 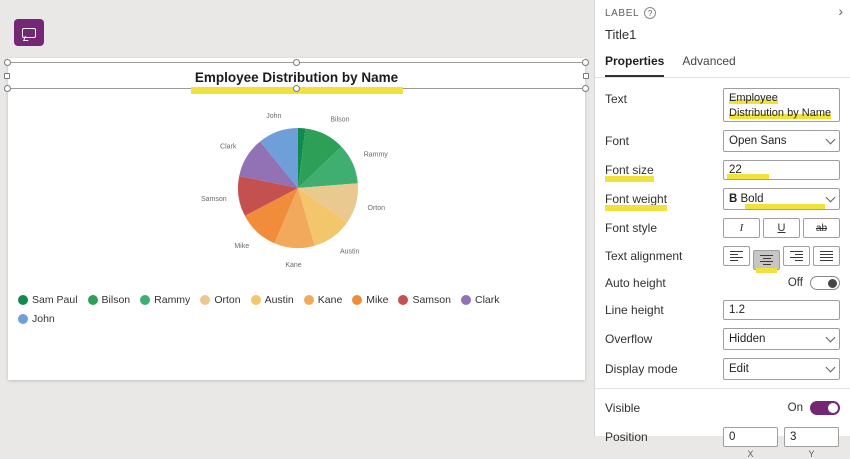 What do you see at coordinates (116, 300) in the screenshot?
I see `legend-label: Bilson` at bounding box center [116, 300].